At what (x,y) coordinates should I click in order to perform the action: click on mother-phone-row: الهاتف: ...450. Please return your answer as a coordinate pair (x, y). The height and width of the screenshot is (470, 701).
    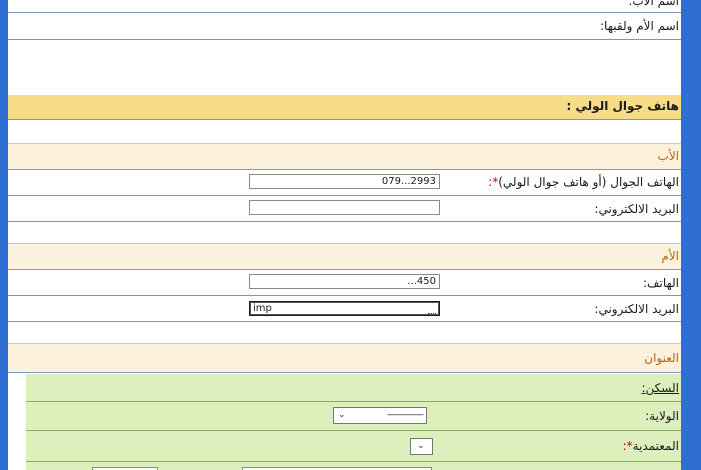
    Looking at the image, I should click on (344, 283).